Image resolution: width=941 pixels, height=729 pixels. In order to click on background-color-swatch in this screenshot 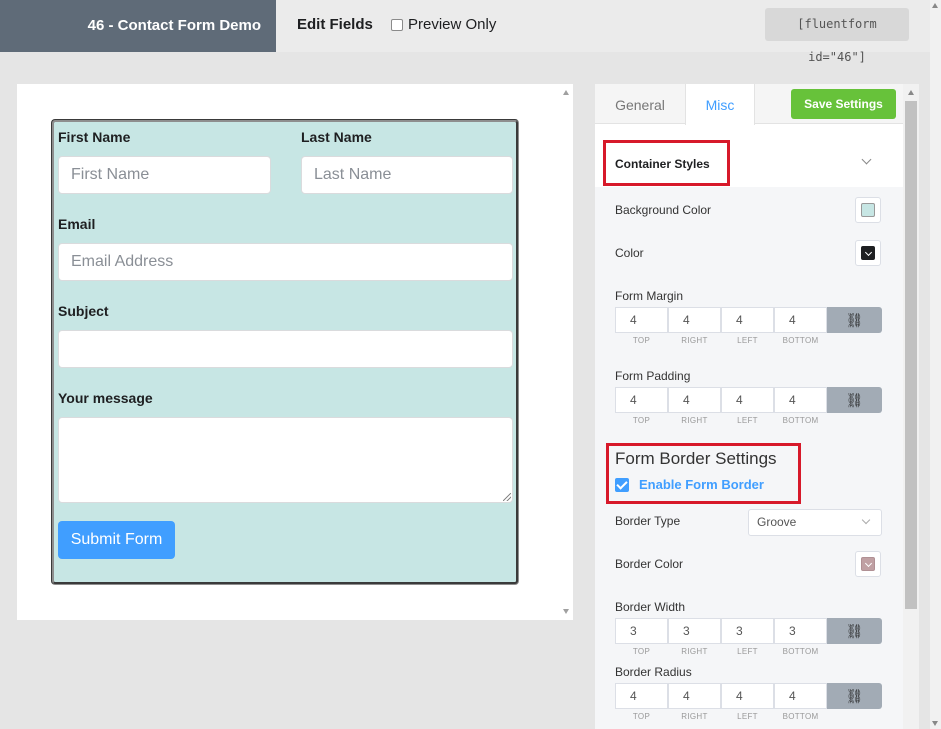, I will do `click(868, 210)`.